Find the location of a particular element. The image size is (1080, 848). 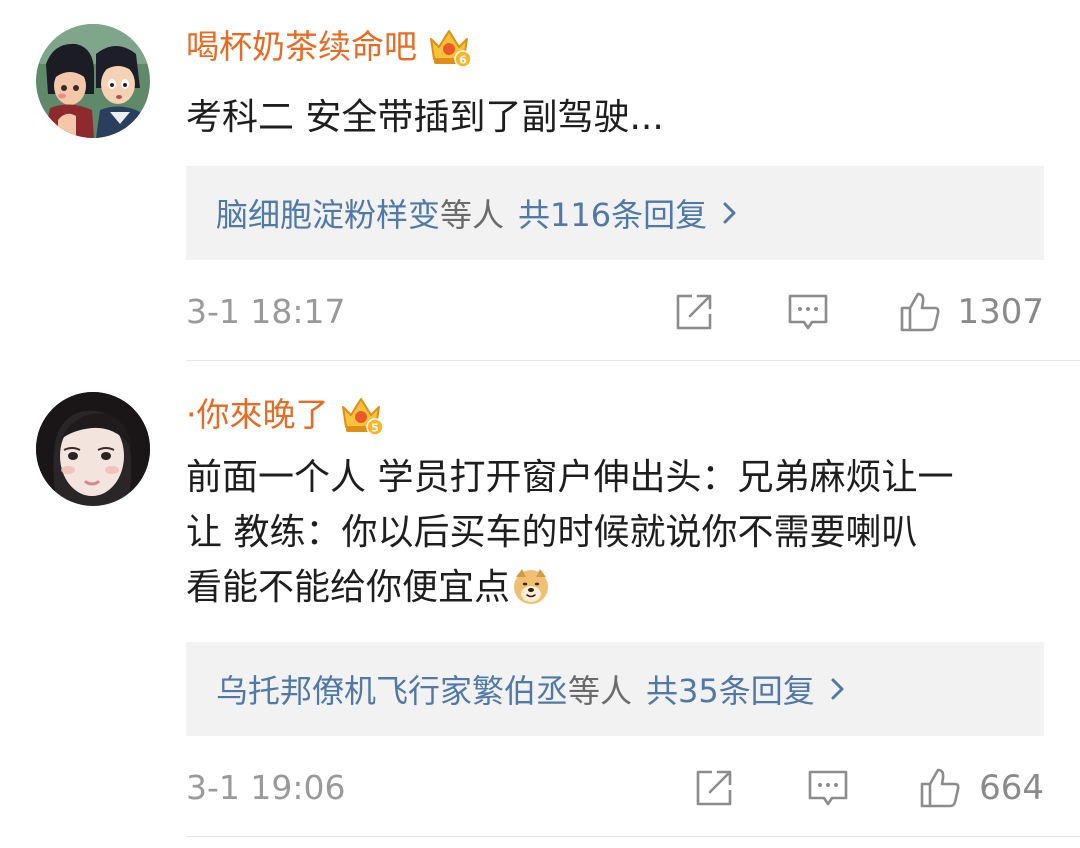

timestamp: 3-1 18:17 is located at coordinates (266, 311).